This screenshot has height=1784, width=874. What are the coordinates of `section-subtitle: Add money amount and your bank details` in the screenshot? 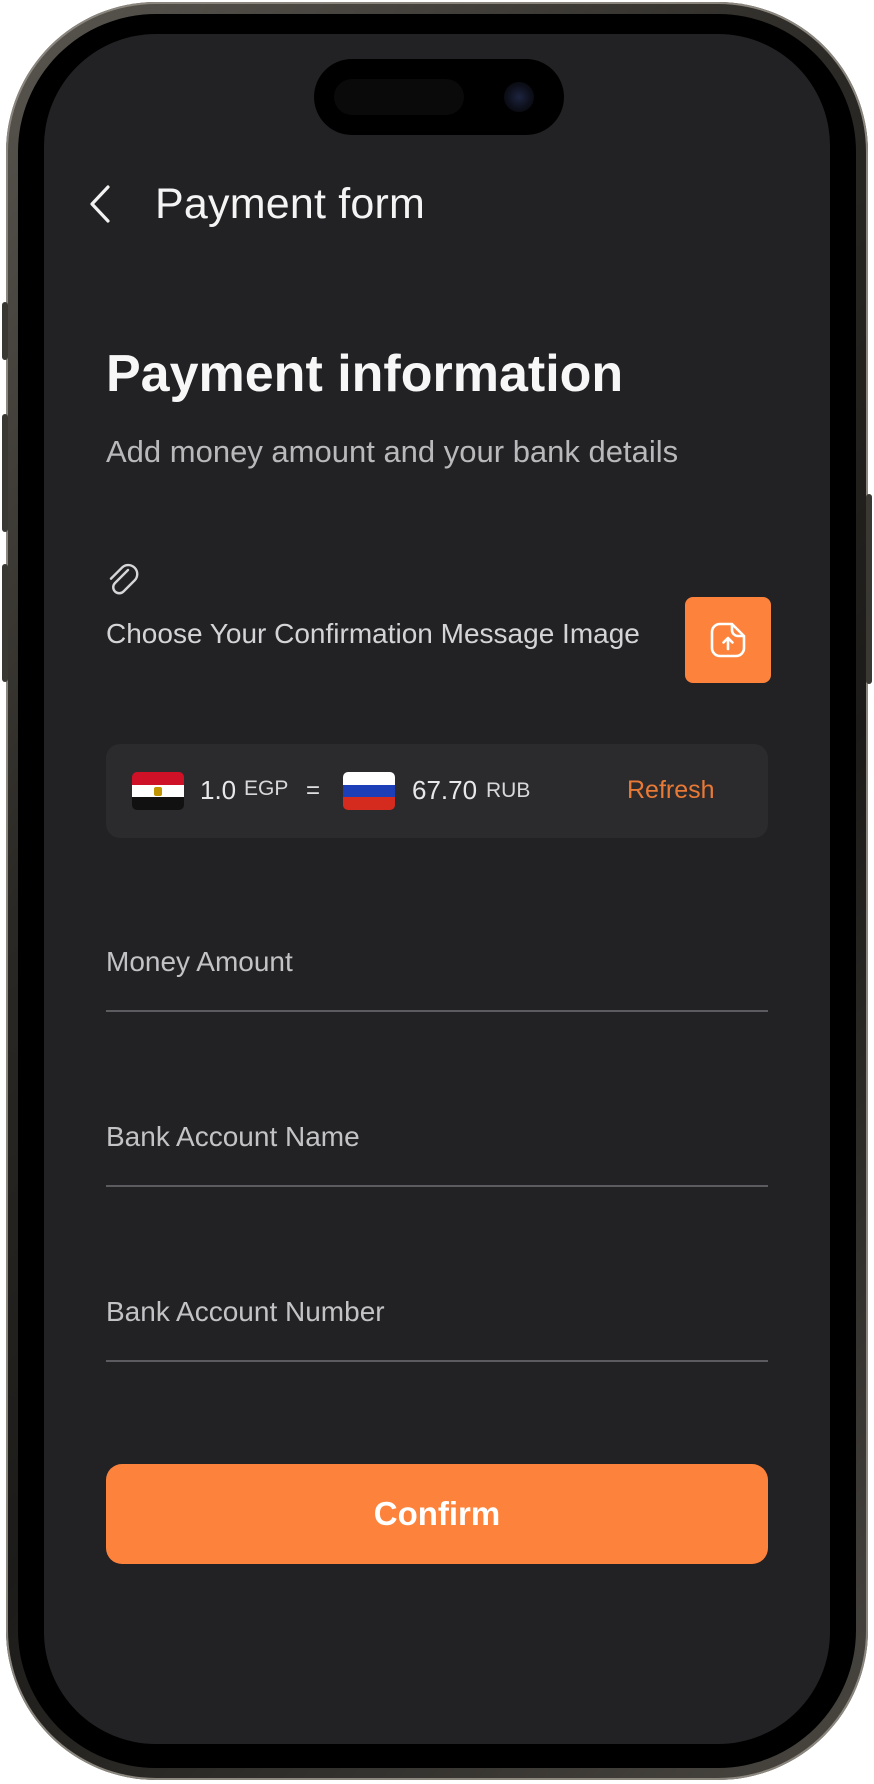 It's located at (392, 451).